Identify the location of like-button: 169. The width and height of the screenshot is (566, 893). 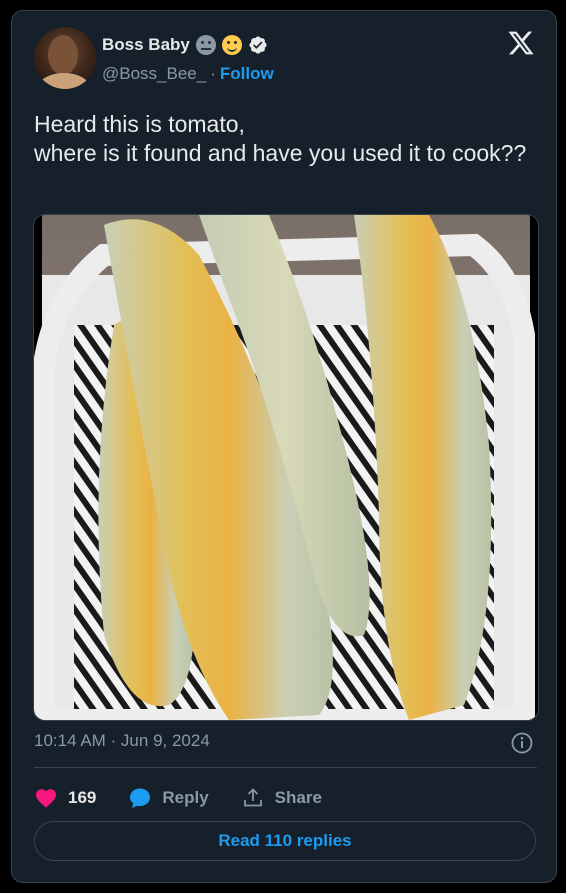
(65, 798).